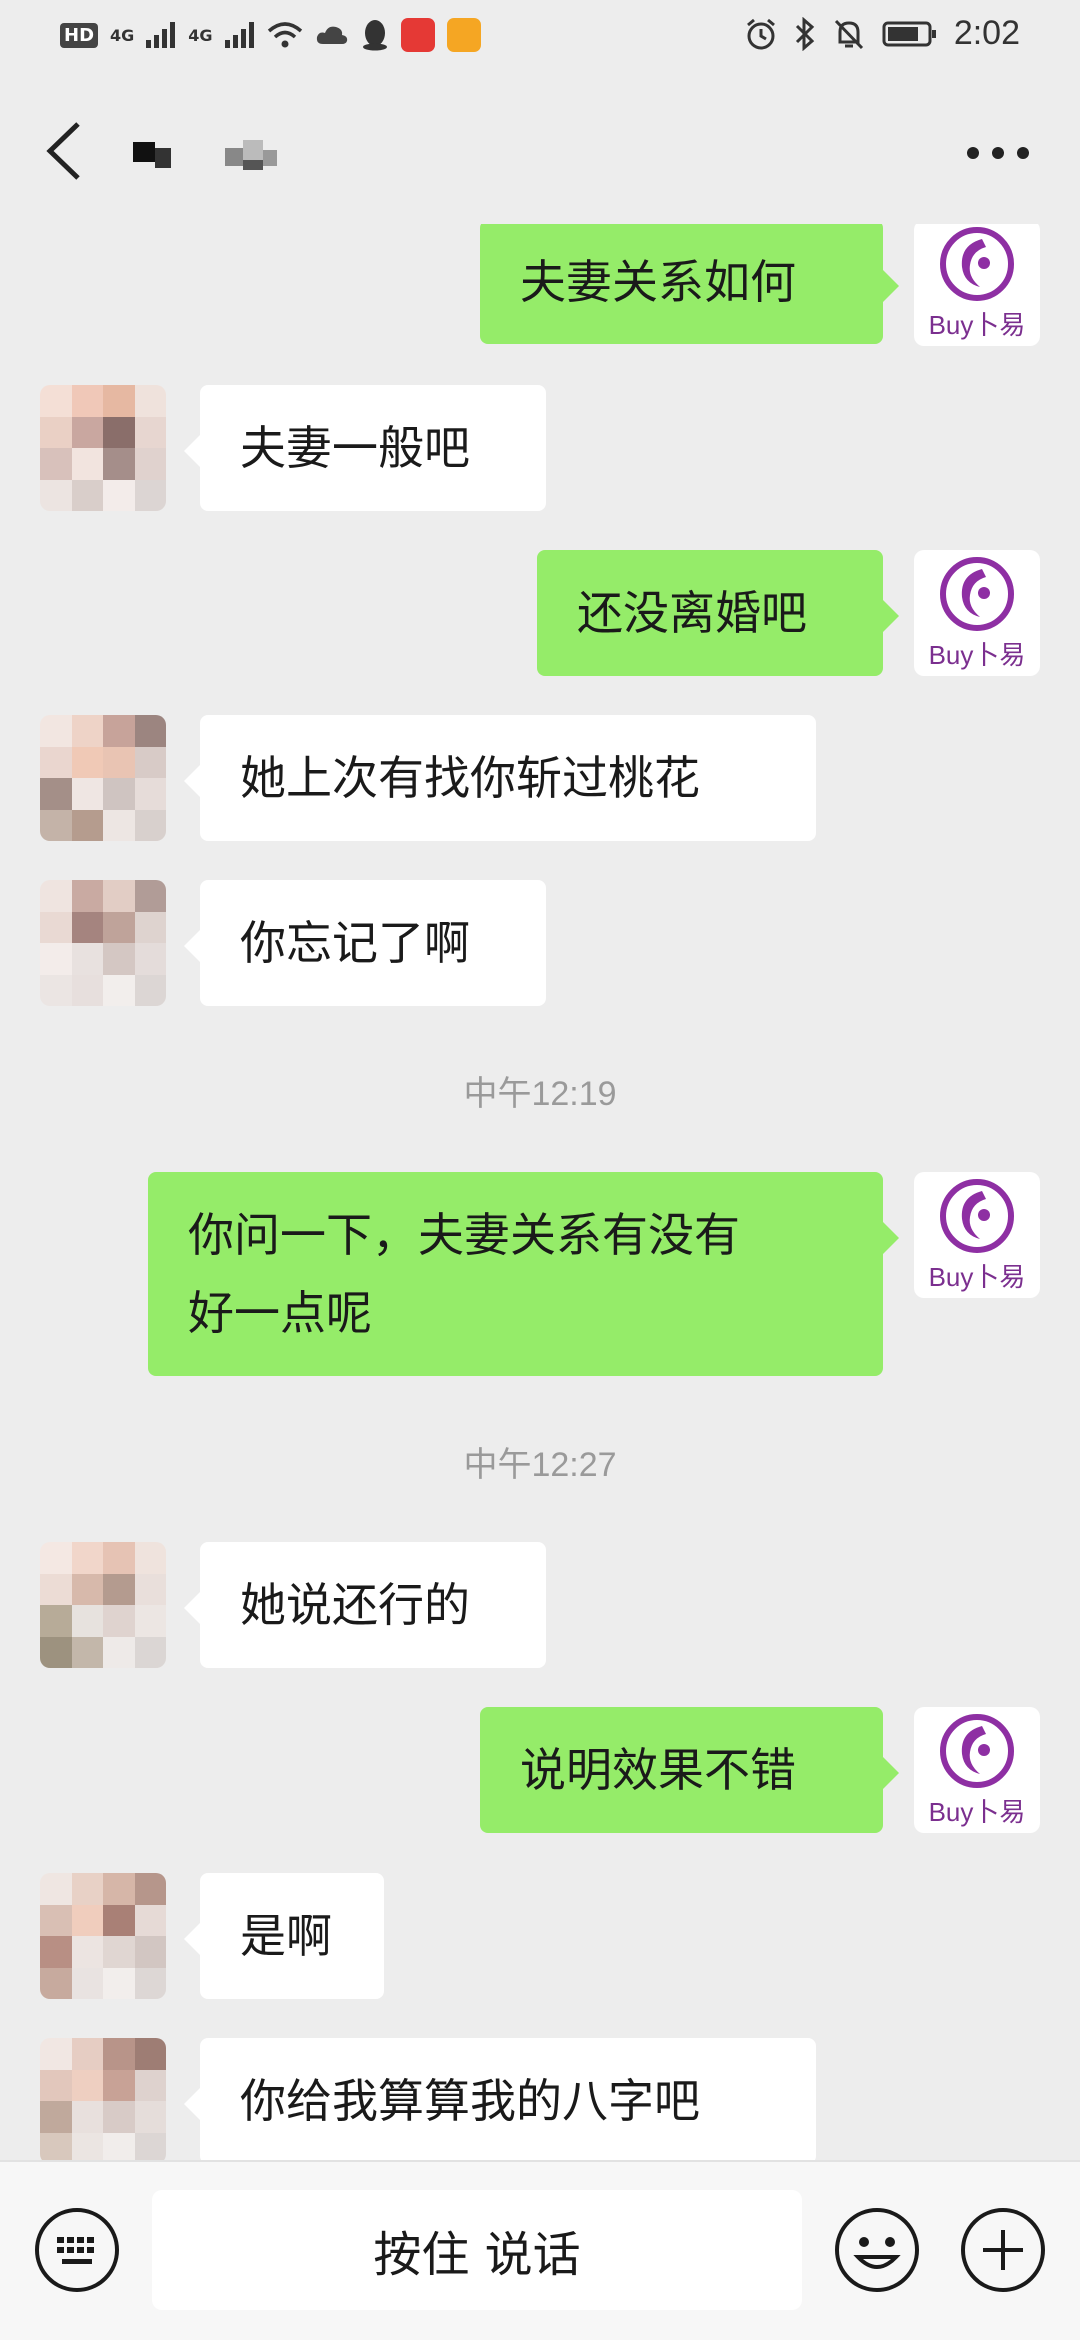  Describe the element at coordinates (205, 155) in the screenshot. I see `contact-name-blurred` at that location.